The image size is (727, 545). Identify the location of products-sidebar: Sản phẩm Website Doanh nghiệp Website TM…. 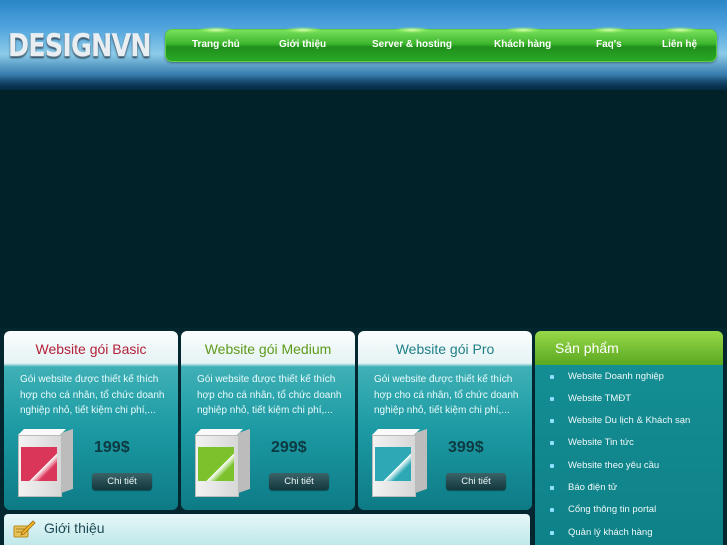
(629, 438).